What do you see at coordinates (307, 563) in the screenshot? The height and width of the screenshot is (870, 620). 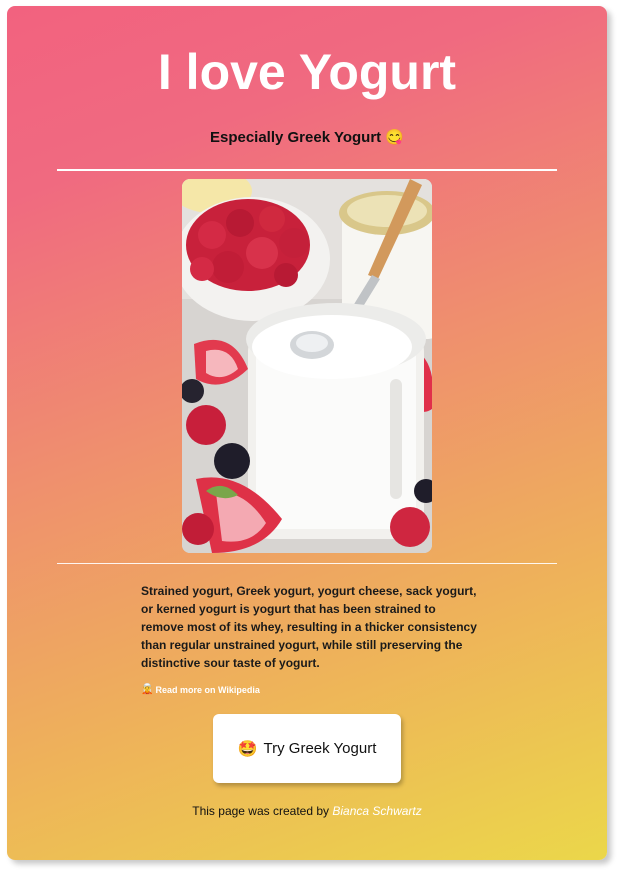 I see `divider-bottom` at bounding box center [307, 563].